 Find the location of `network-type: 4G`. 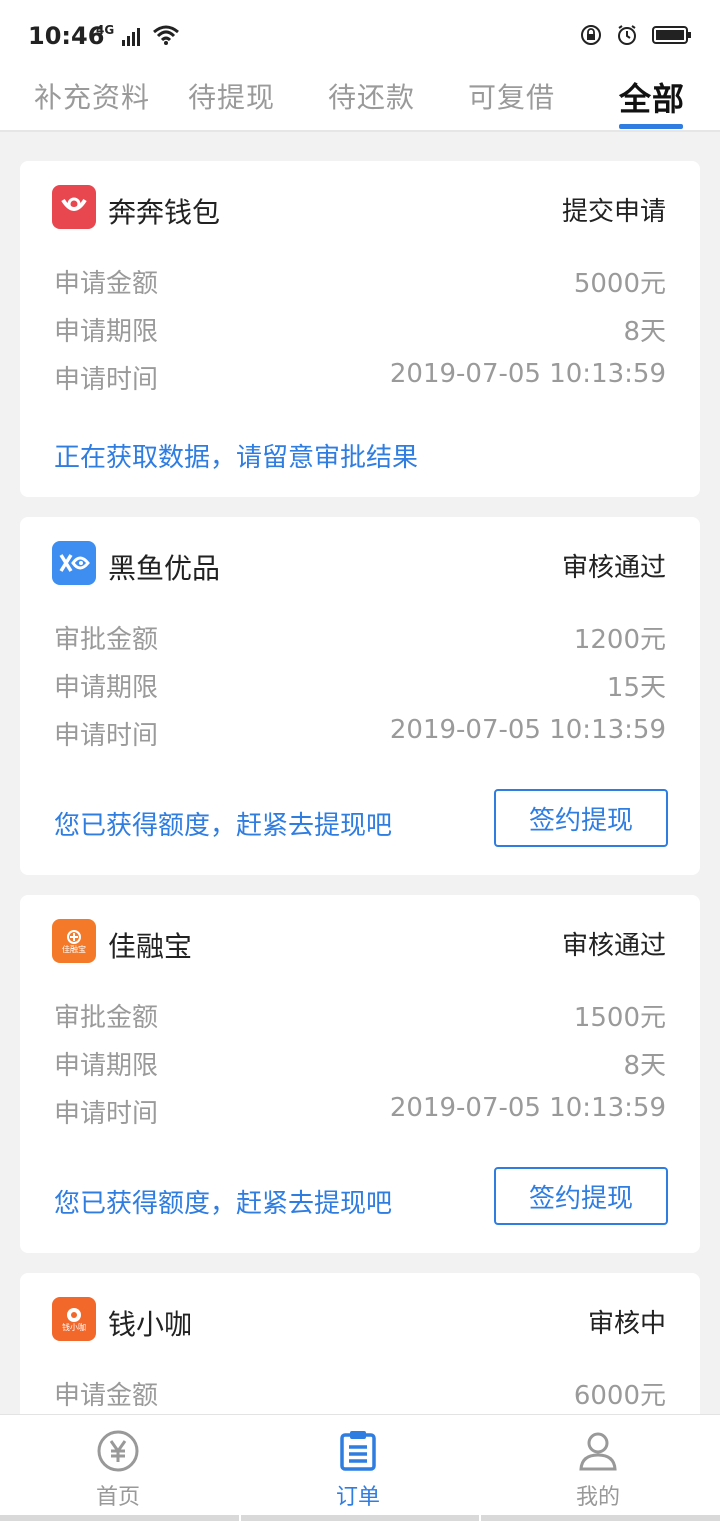

network-type: 4G is located at coordinates (105, 30).